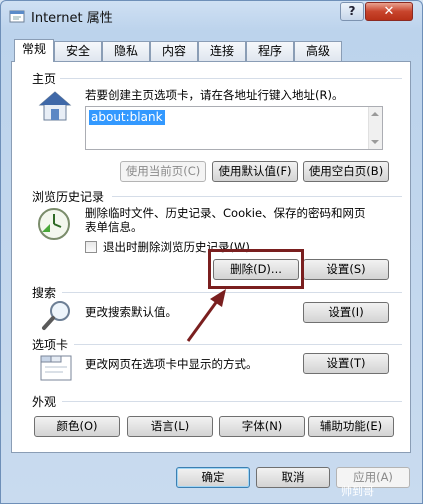 The image size is (423, 504). I want to click on window-title: Internet 属性, so click(72, 18).